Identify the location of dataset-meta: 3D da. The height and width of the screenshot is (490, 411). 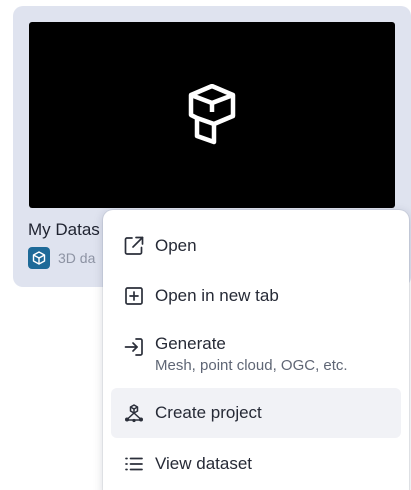
(61, 258).